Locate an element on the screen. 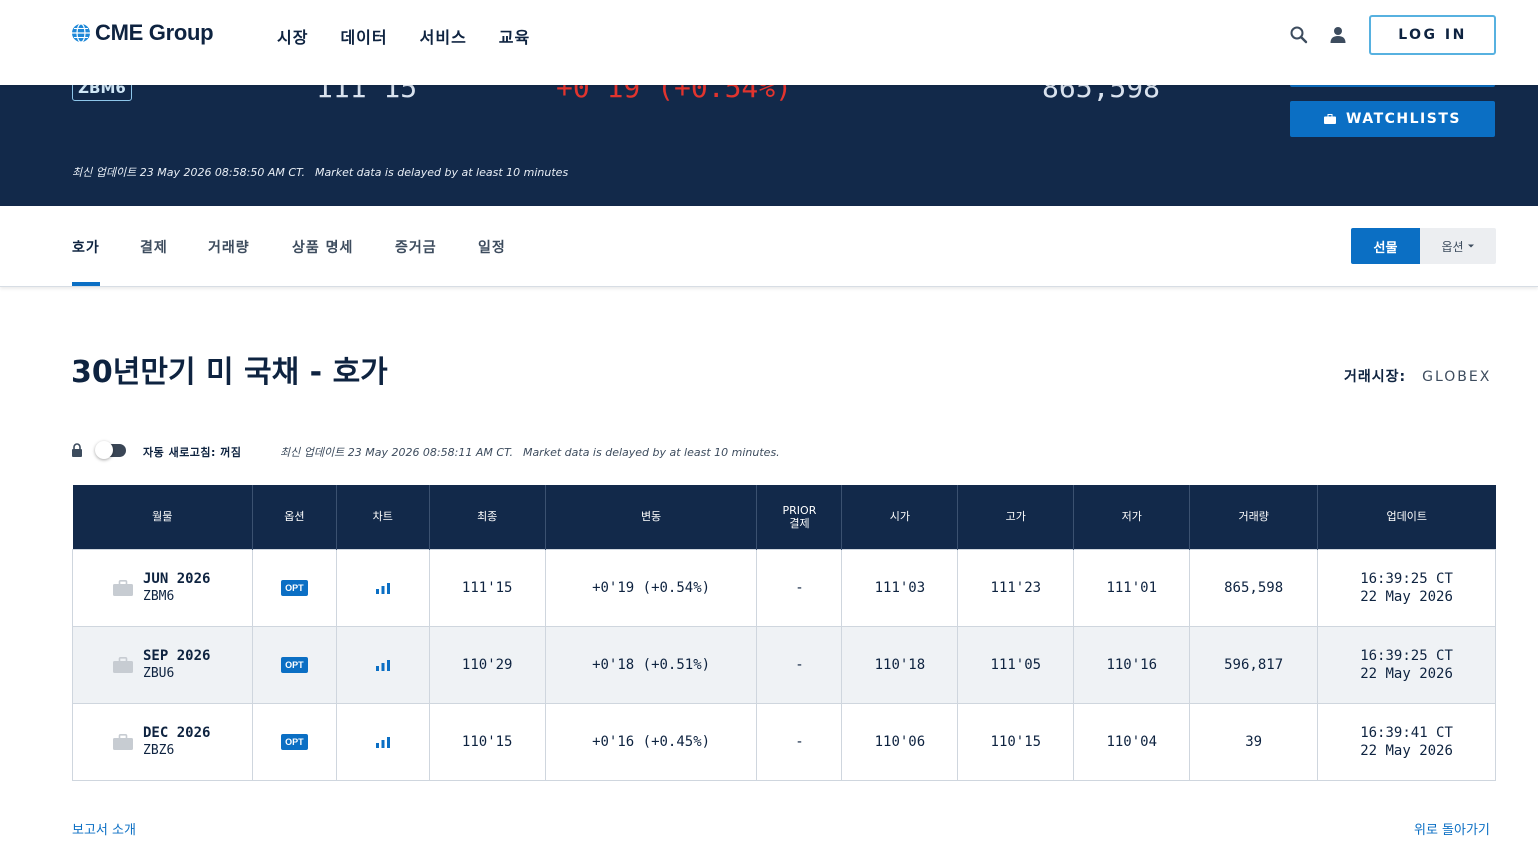  open-cell: 110'18 is located at coordinates (900, 664).